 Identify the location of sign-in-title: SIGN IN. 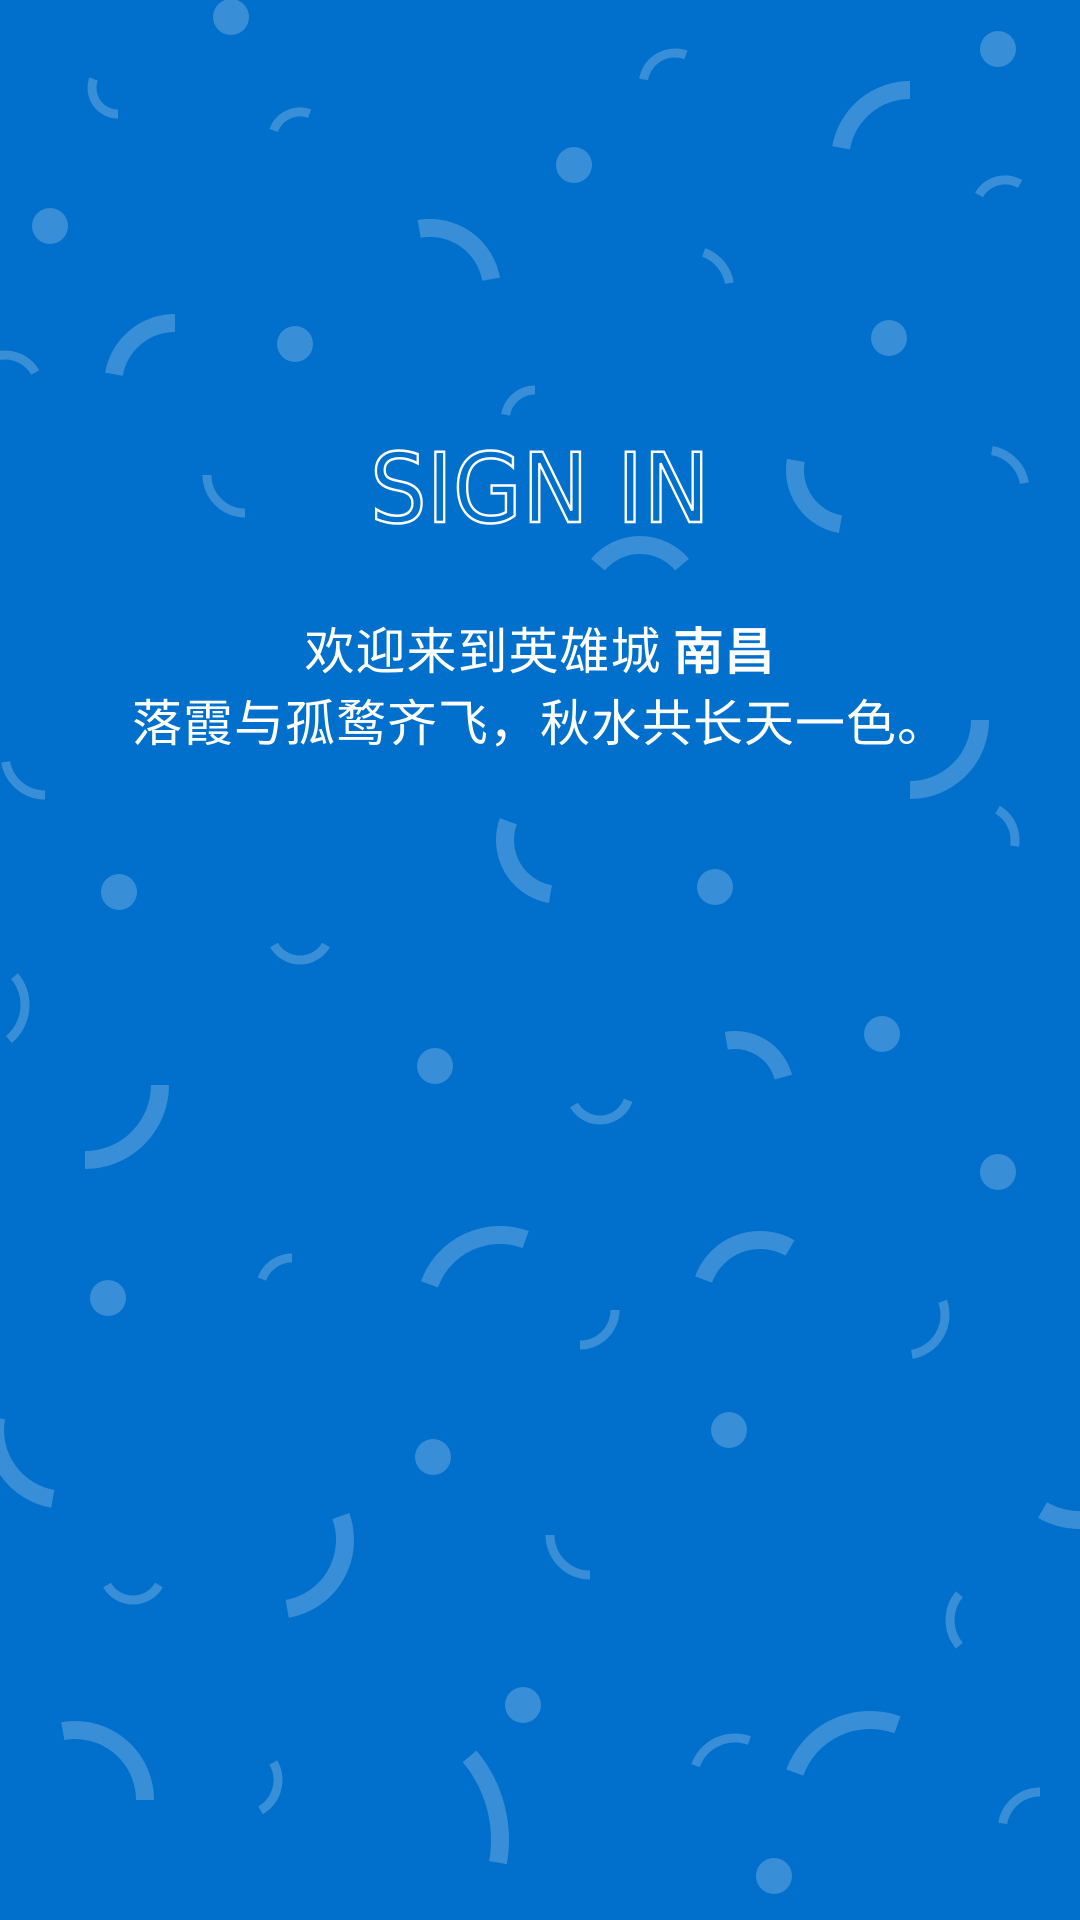
(540, 486).